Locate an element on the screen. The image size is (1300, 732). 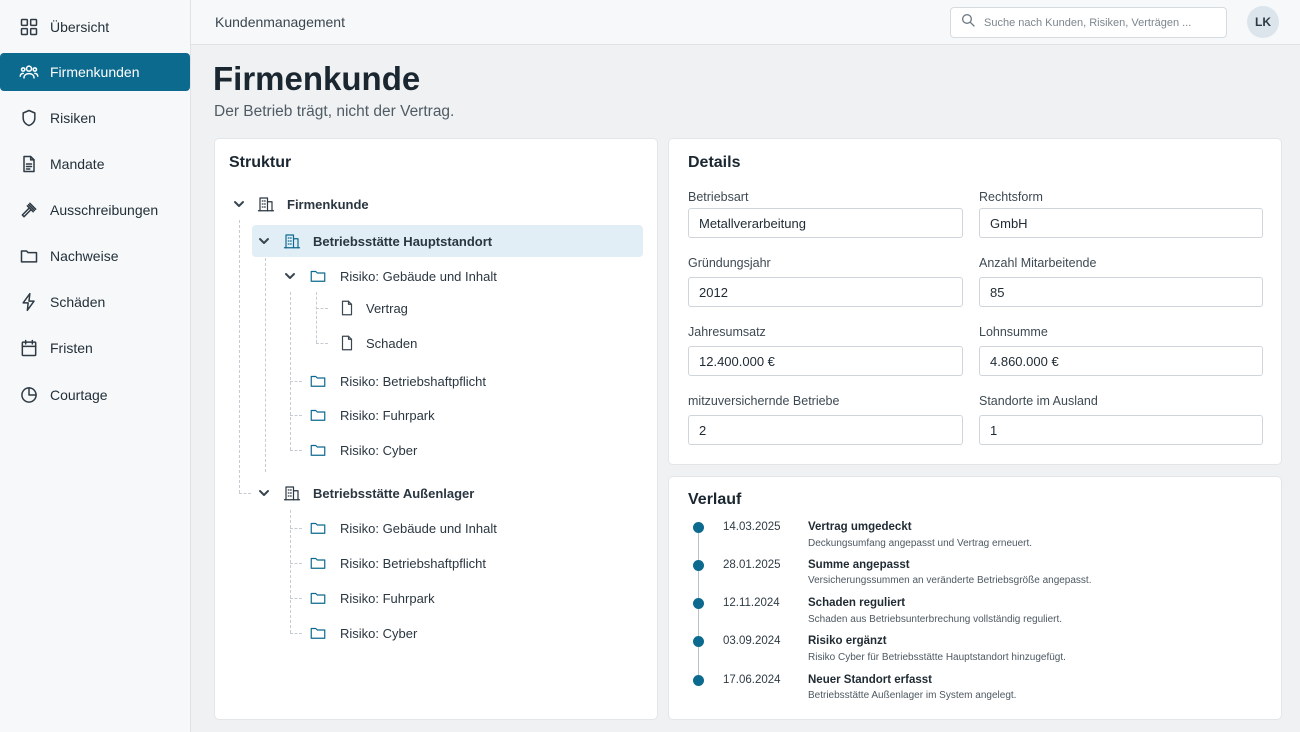
file-icon is located at coordinates (347, 343).